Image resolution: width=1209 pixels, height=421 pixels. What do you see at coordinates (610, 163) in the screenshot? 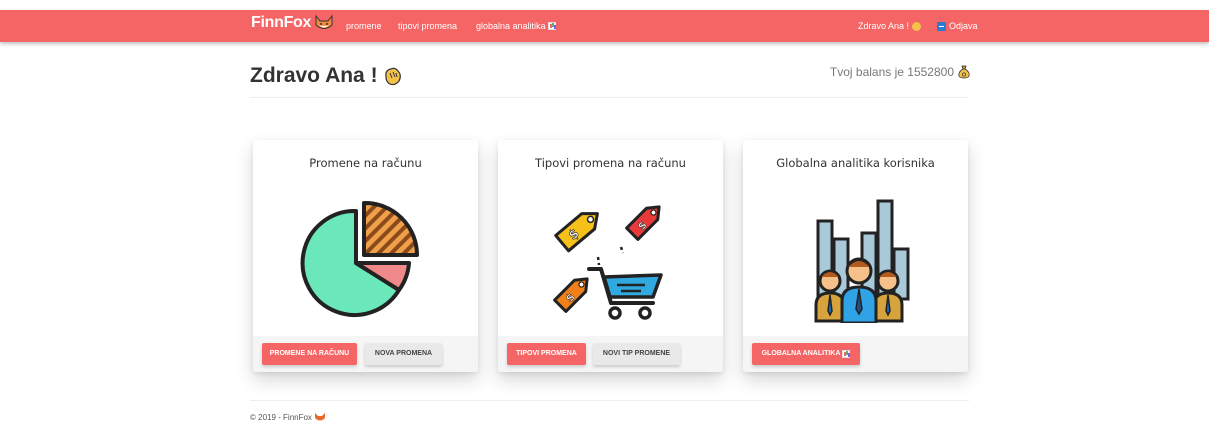
I see `card-title: Tipovi promena na računu` at bounding box center [610, 163].